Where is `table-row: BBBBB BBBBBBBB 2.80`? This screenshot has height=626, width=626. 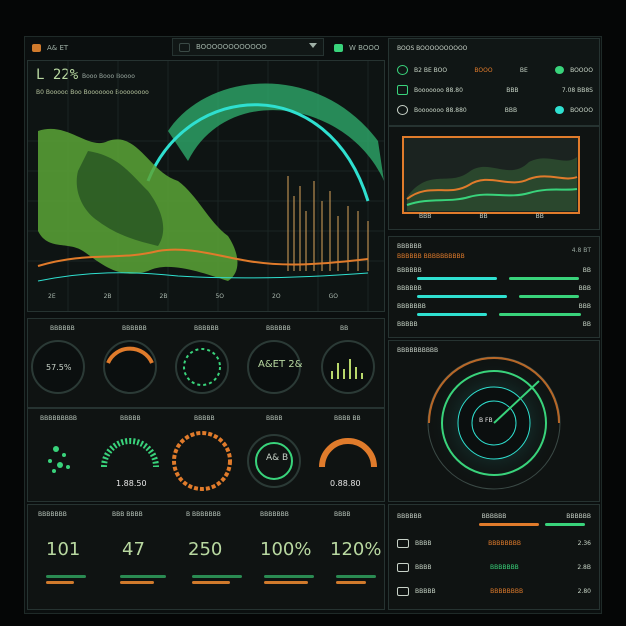
table-row: BBBBB BBBBBBBB 2.80 is located at coordinates (494, 591).